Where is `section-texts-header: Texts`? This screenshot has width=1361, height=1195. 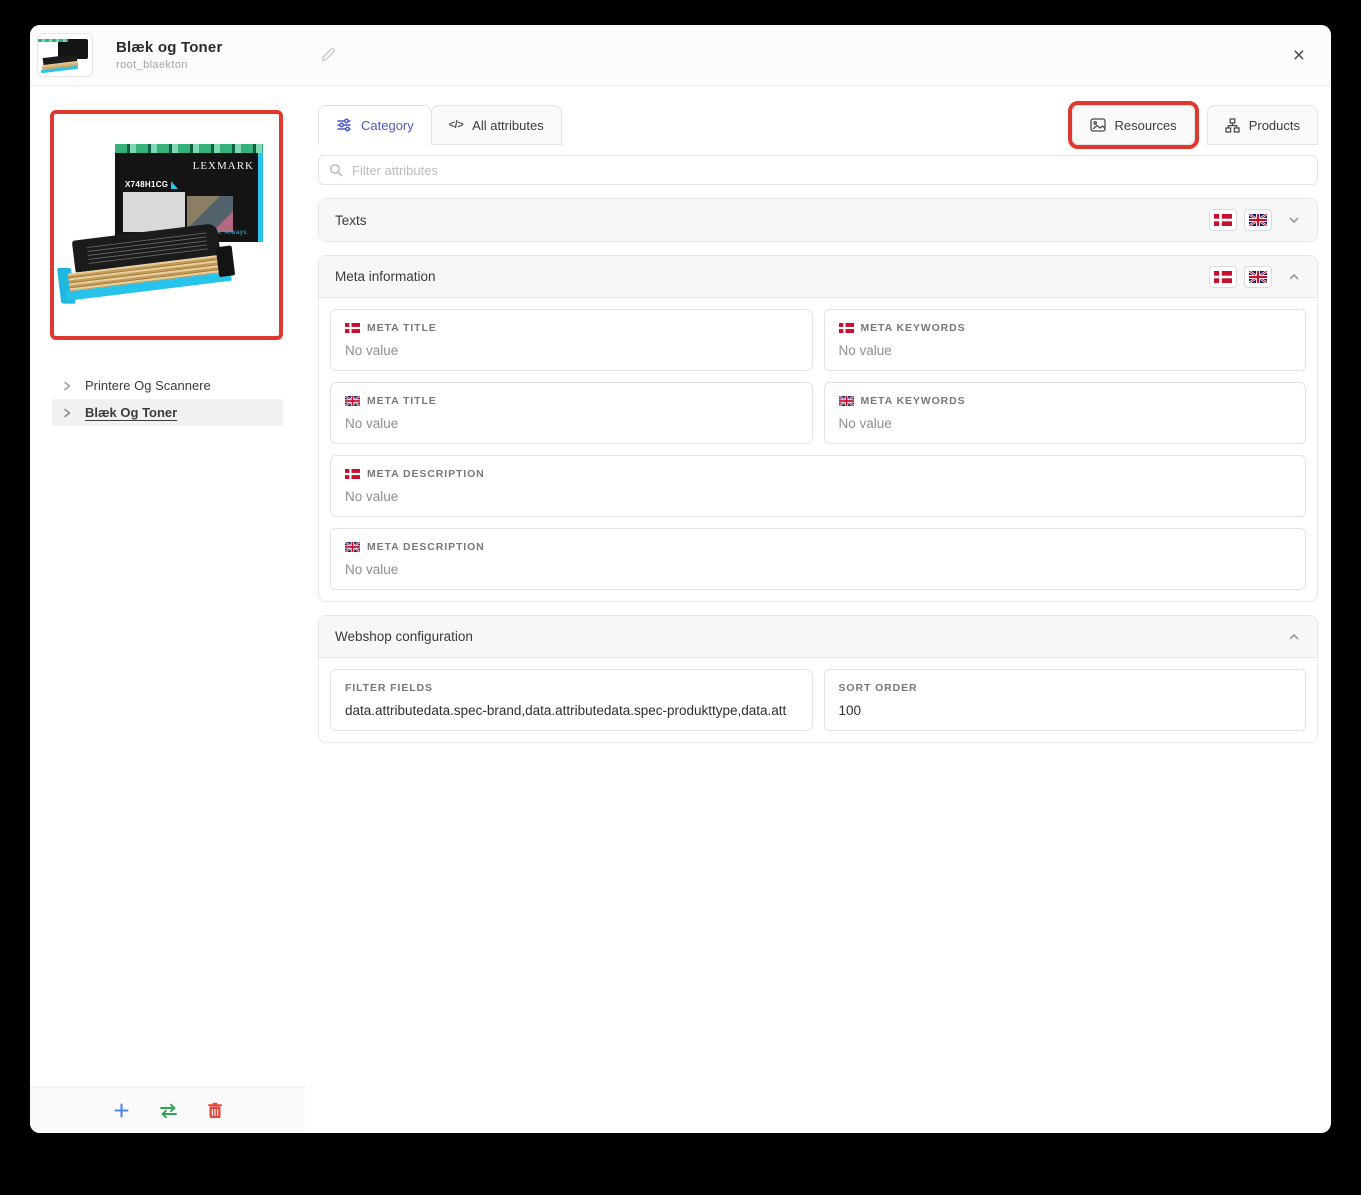 section-texts-header: Texts is located at coordinates (818, 220).